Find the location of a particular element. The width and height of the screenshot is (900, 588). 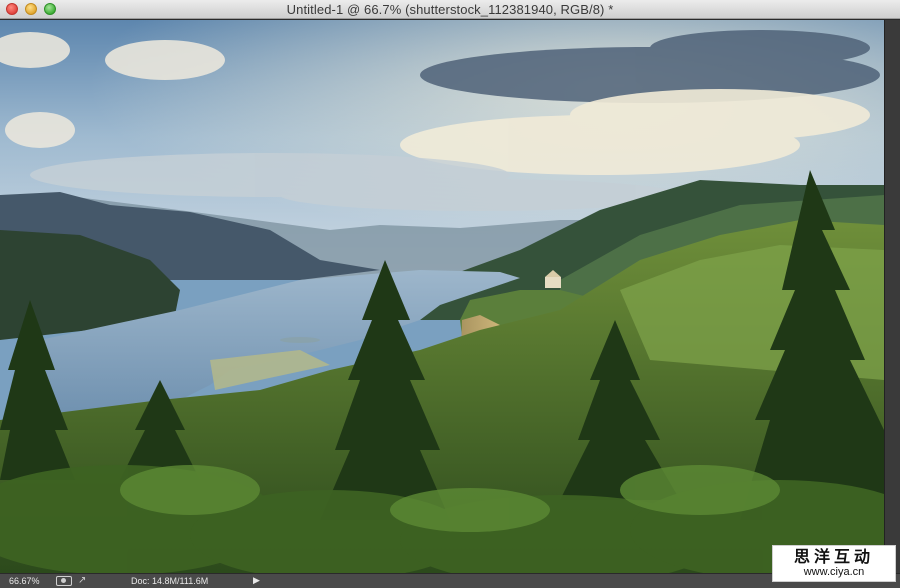

watermark-title: 思洋互动 is located at coordinates (833, 556).